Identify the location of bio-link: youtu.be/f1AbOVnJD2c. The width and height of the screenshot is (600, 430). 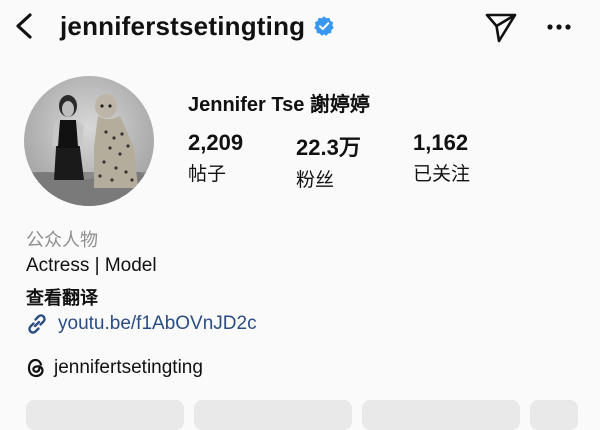
(140, 324).